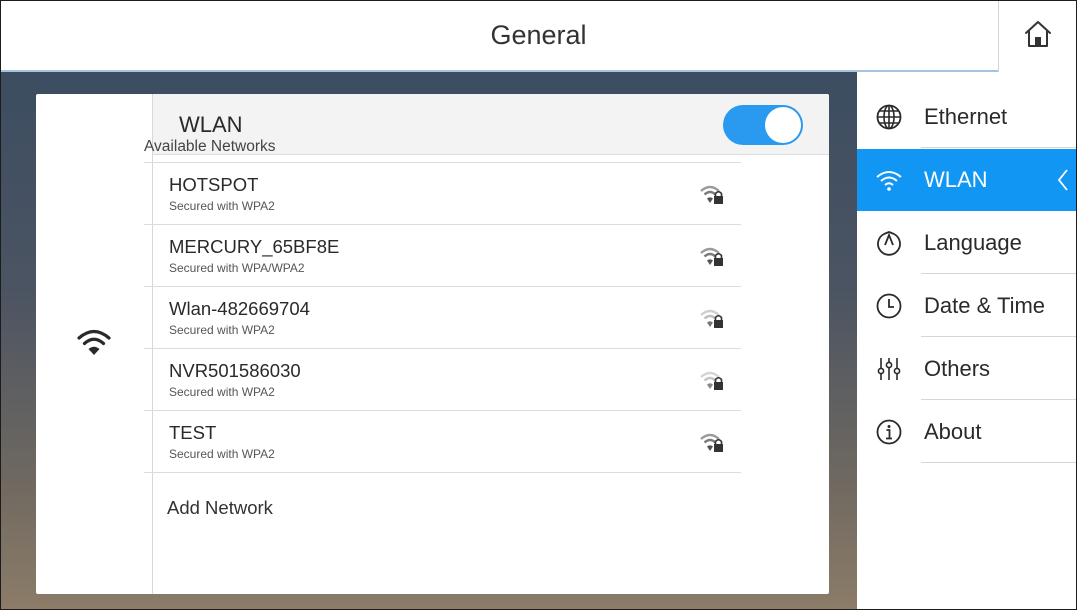  Describe the element at coordinates (220, 508) in the screenshot. I see `add-network-button: Add Network` at that location.